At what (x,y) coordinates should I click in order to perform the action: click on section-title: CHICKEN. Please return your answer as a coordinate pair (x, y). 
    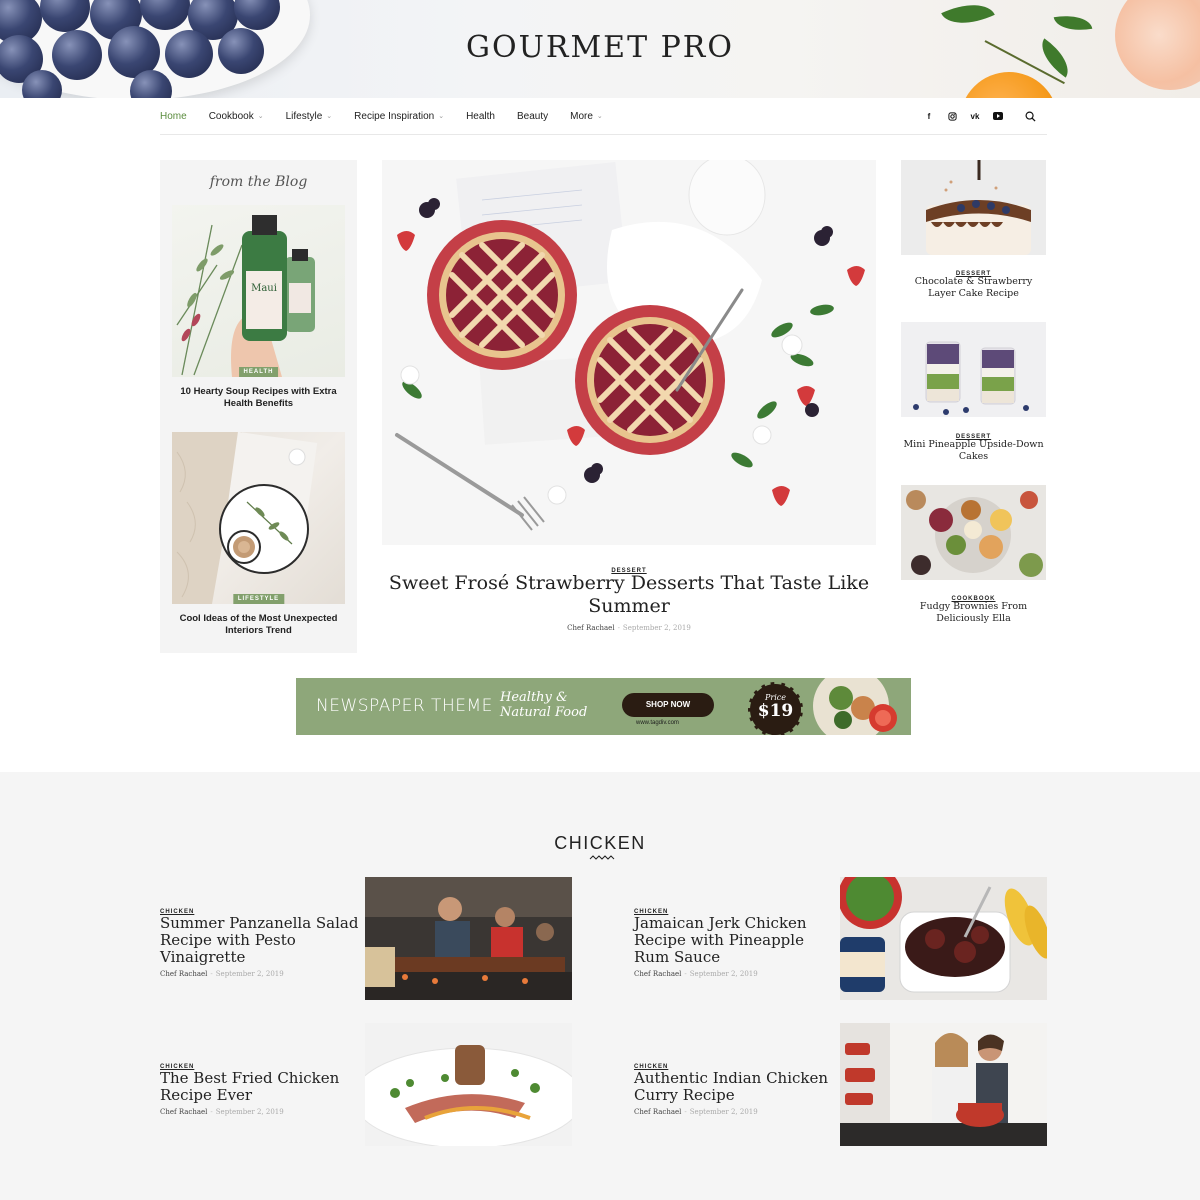
    Looking at the image, I should click on (600, 843).